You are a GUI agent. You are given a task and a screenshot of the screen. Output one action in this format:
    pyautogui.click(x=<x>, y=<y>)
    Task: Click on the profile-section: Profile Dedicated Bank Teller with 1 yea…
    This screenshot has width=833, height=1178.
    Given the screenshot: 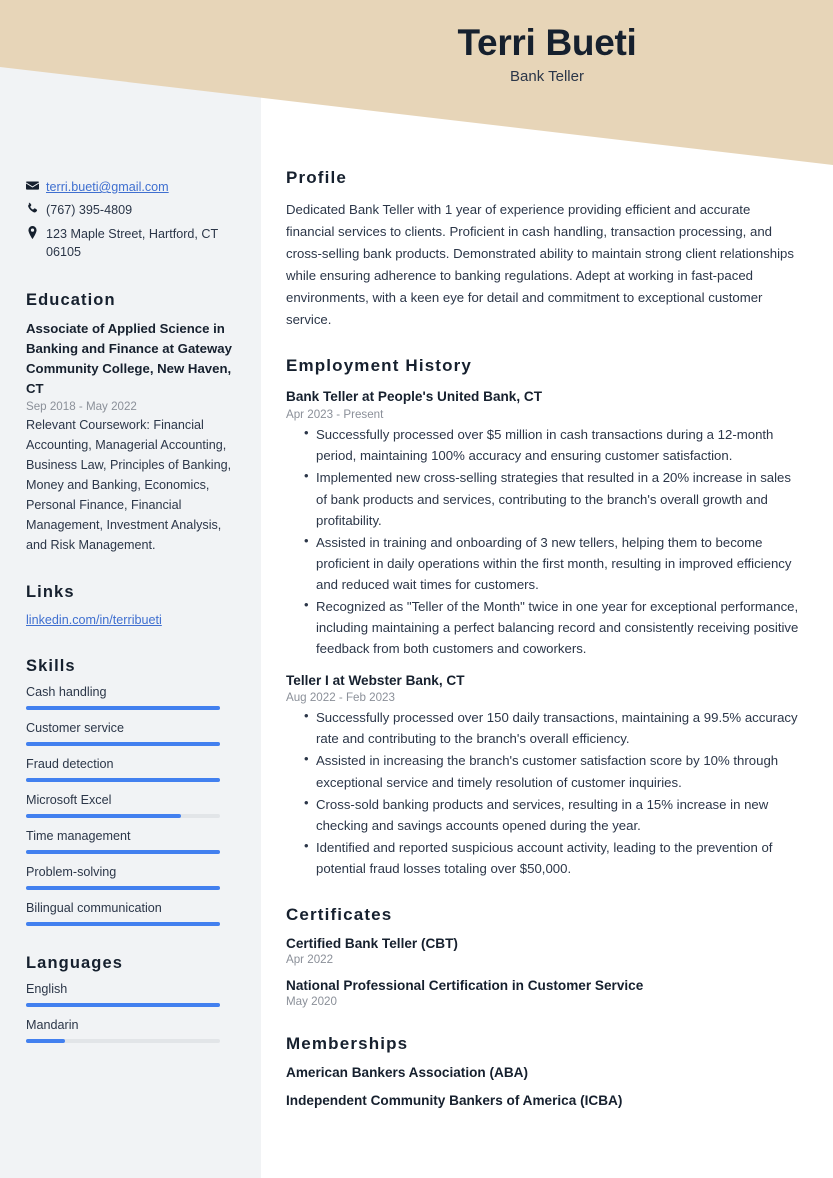 What is the action you would take?
    pyautogui.click(x=542, y=249)
    